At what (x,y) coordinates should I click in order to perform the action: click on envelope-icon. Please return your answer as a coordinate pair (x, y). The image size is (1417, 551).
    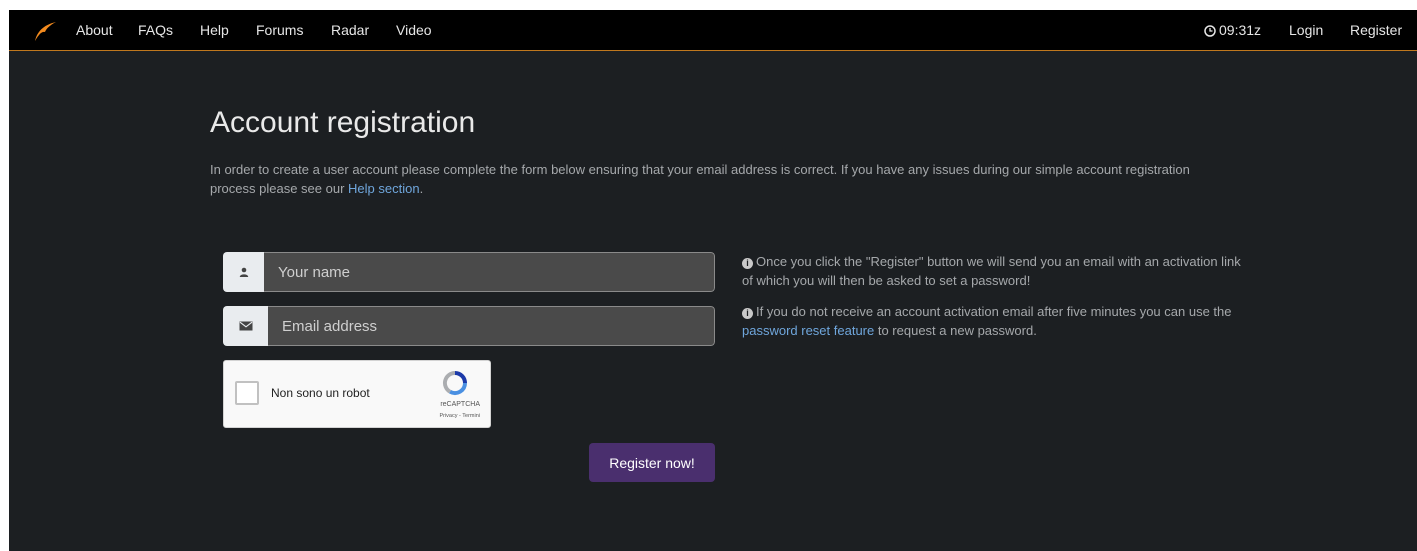
    Looking at the image, I should click on (245, 326).